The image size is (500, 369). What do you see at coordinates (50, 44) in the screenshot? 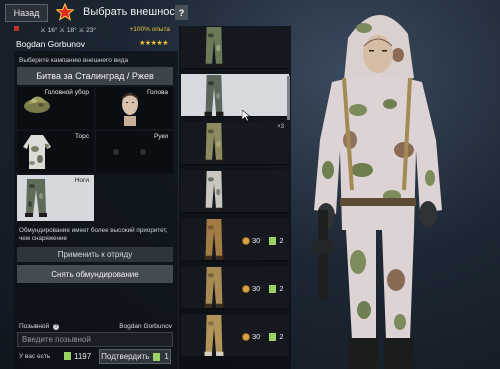
I see `soldier-name: Bogdan Gorbunov` at bounding box center [50, 44].